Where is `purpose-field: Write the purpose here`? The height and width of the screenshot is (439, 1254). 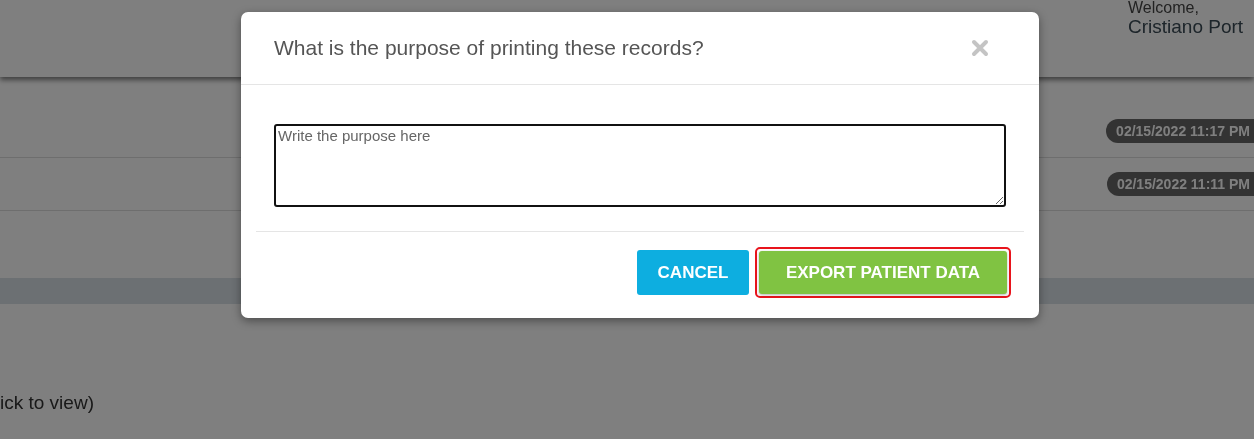 purpose-field: Write the purpose here is located at coordinates (640, 165).